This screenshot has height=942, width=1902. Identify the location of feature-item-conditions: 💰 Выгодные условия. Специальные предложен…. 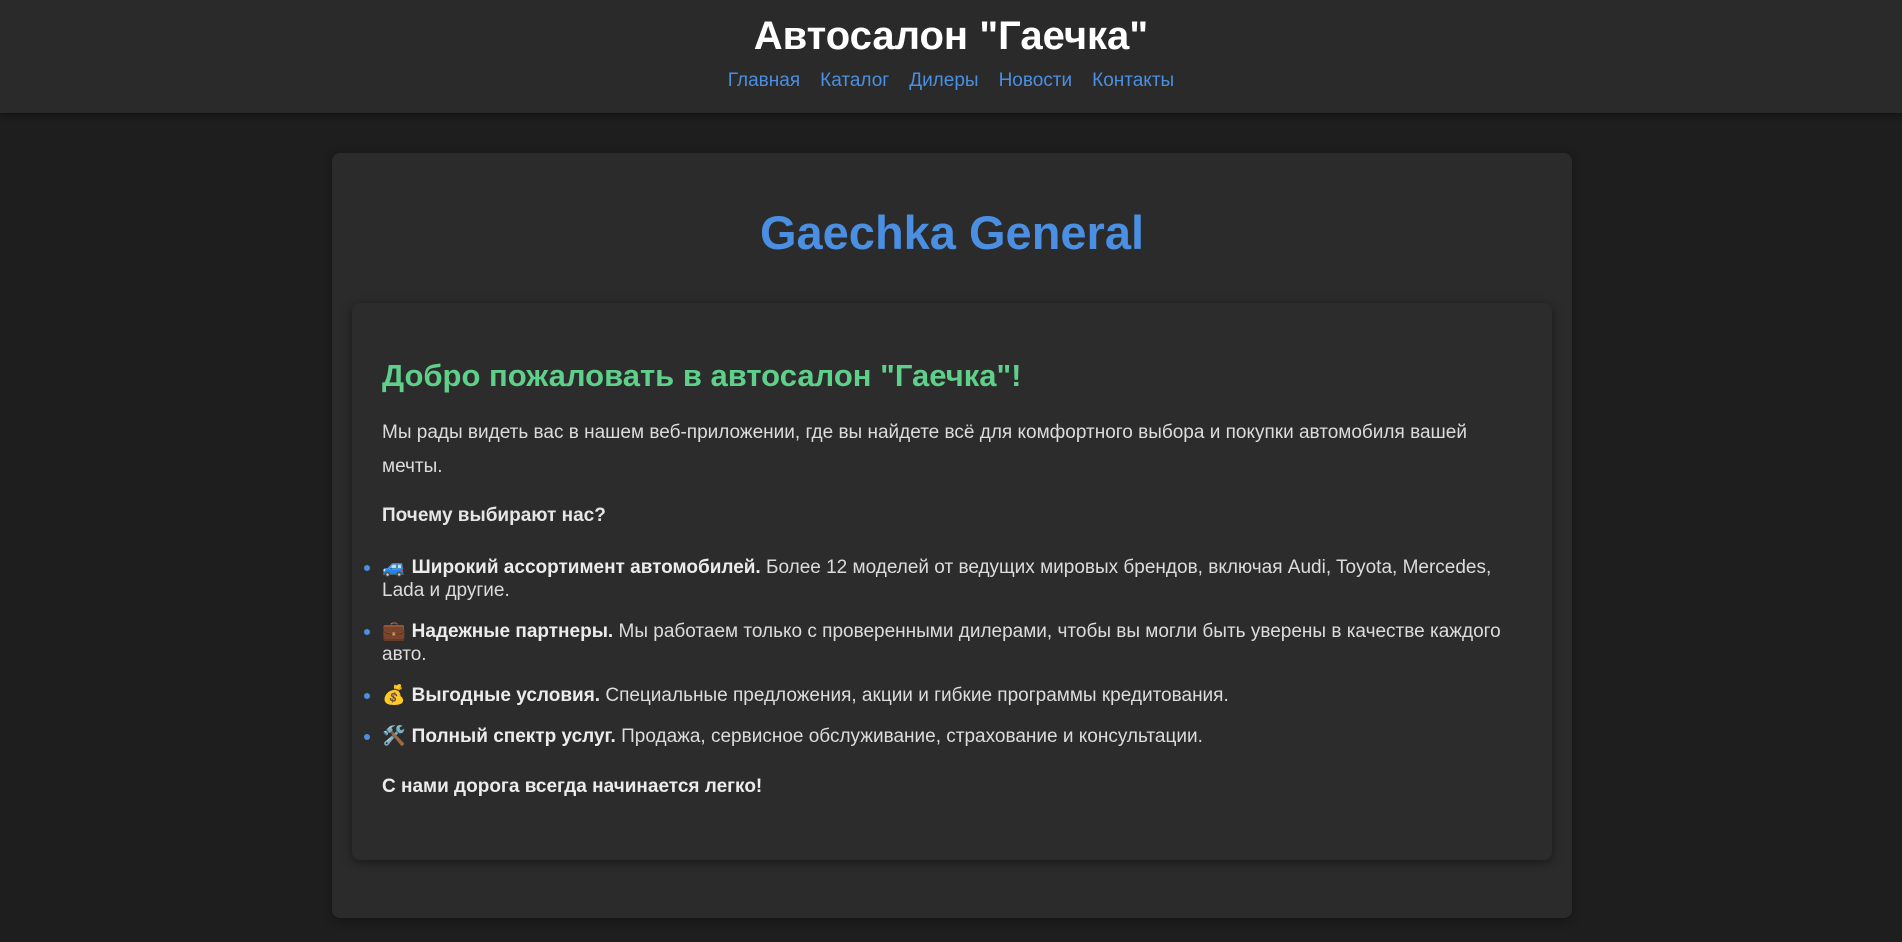
(943, 695).